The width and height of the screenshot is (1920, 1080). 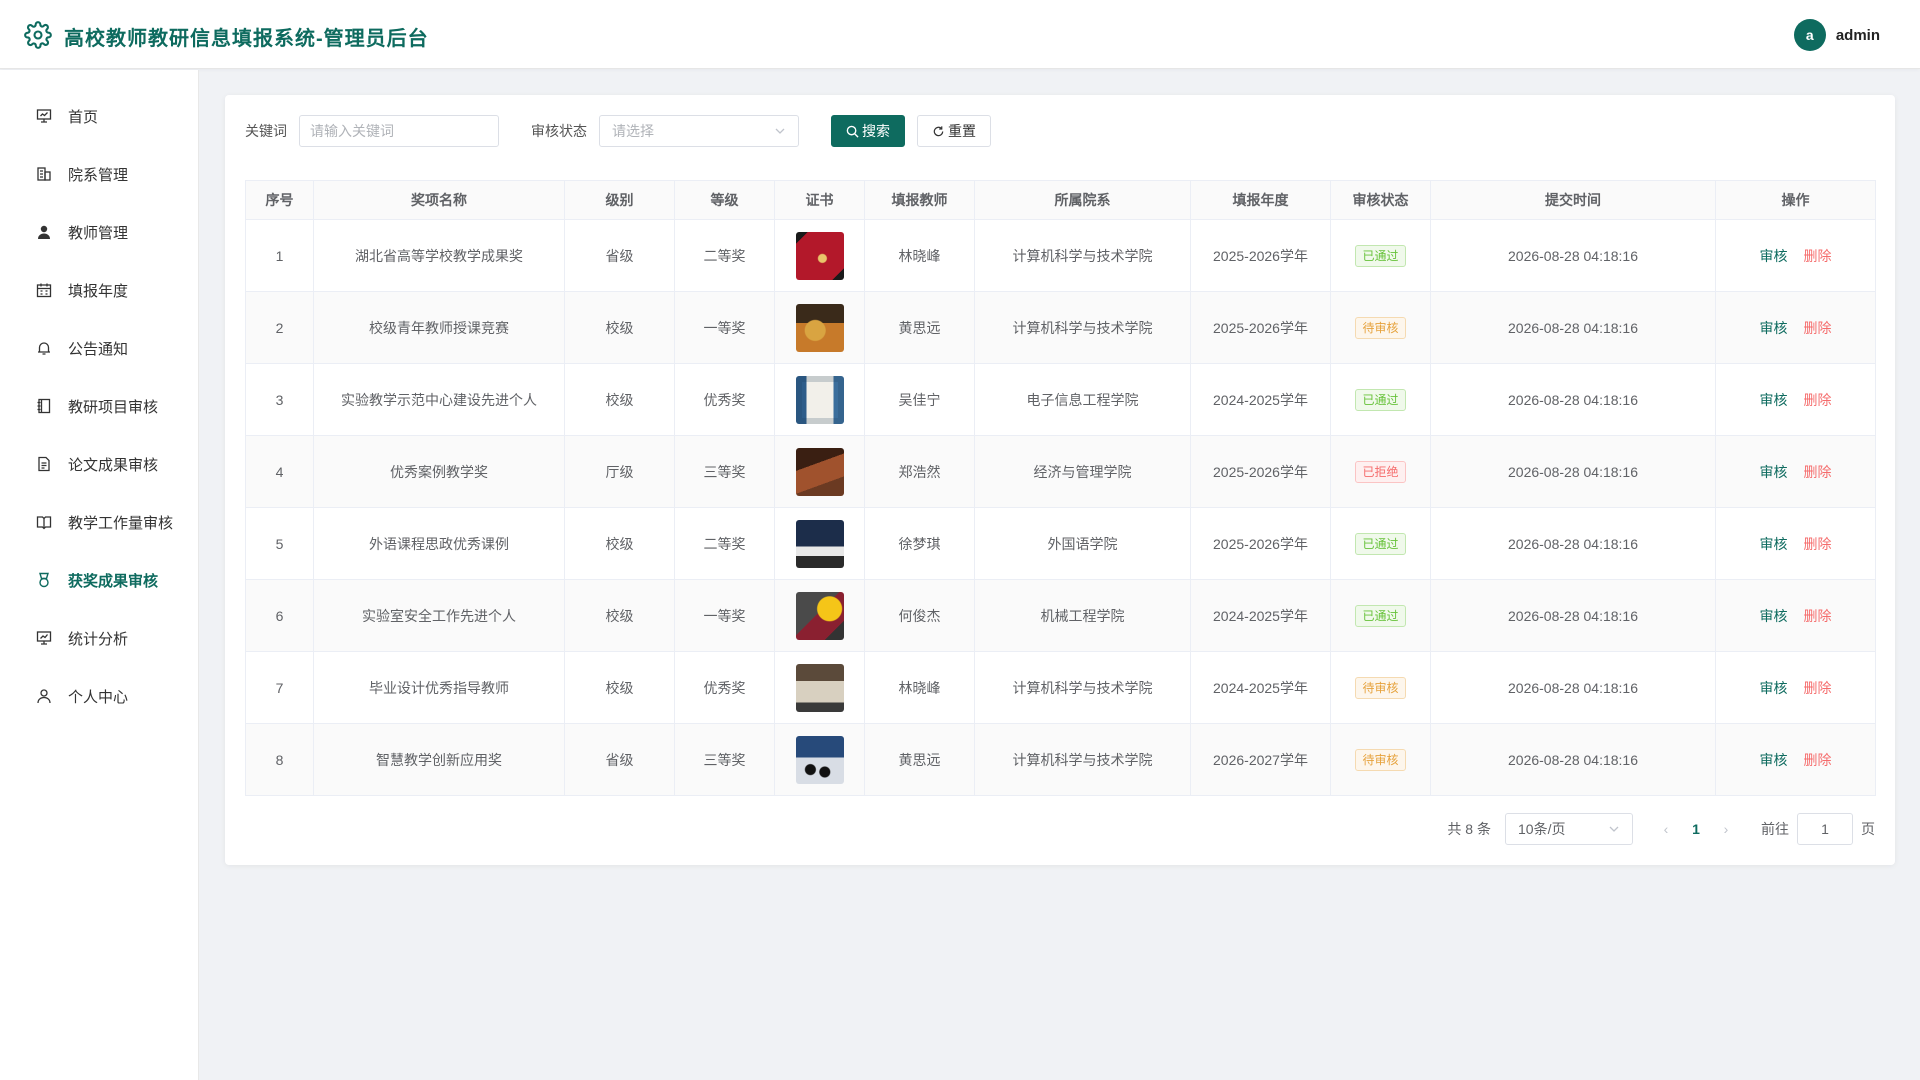 What do you see at coordinates (439, 327) in the screenshot?
I see `award-name: 校级青年教师授课竞赛` at bounding box center [439, 327].